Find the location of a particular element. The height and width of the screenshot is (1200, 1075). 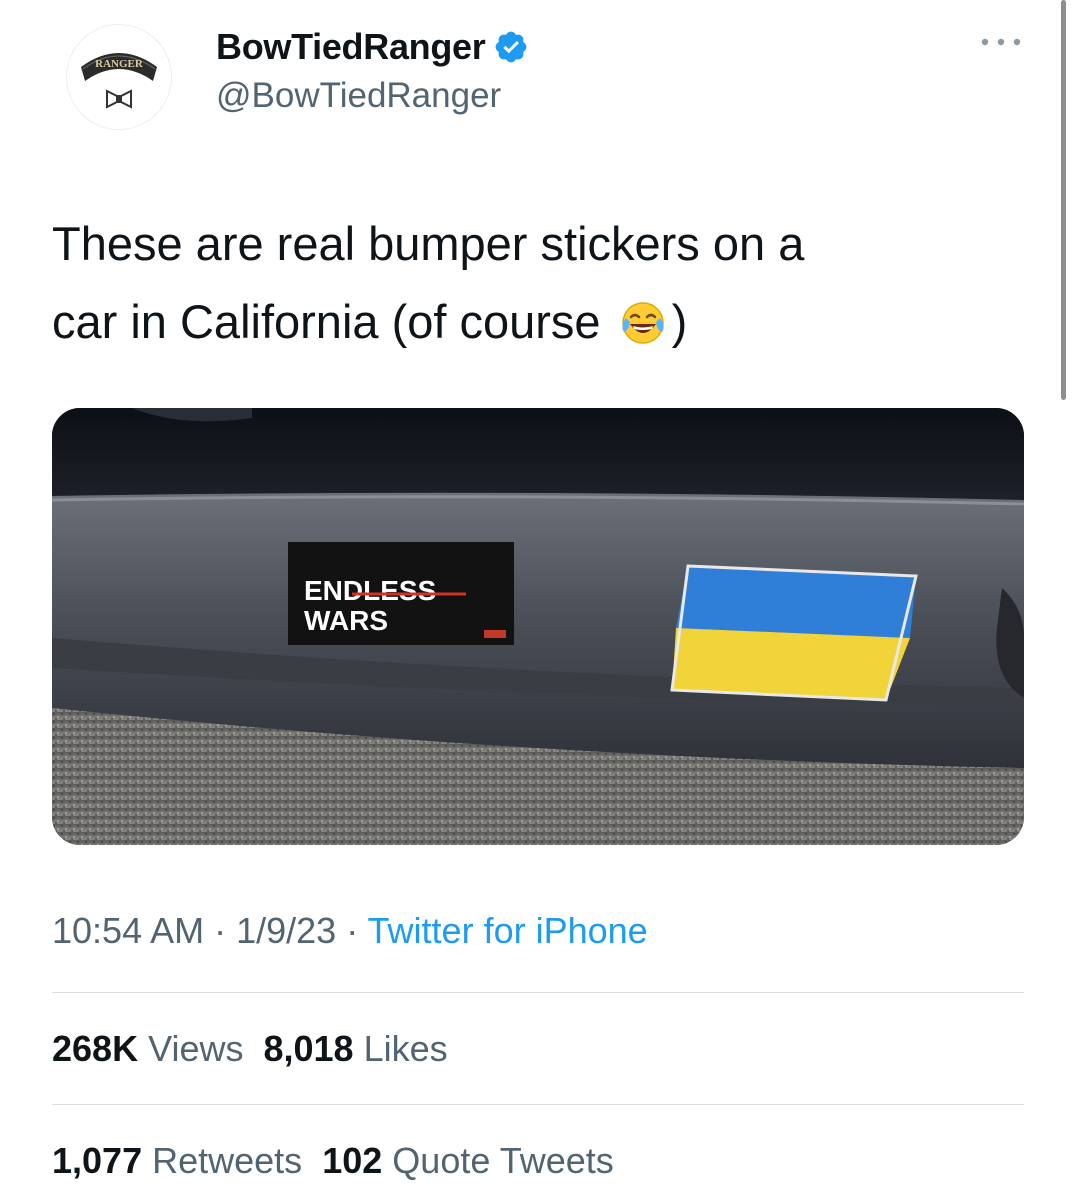

endless-wars-sticker: ENDLESS WARS is located at coordinates (401, 593).